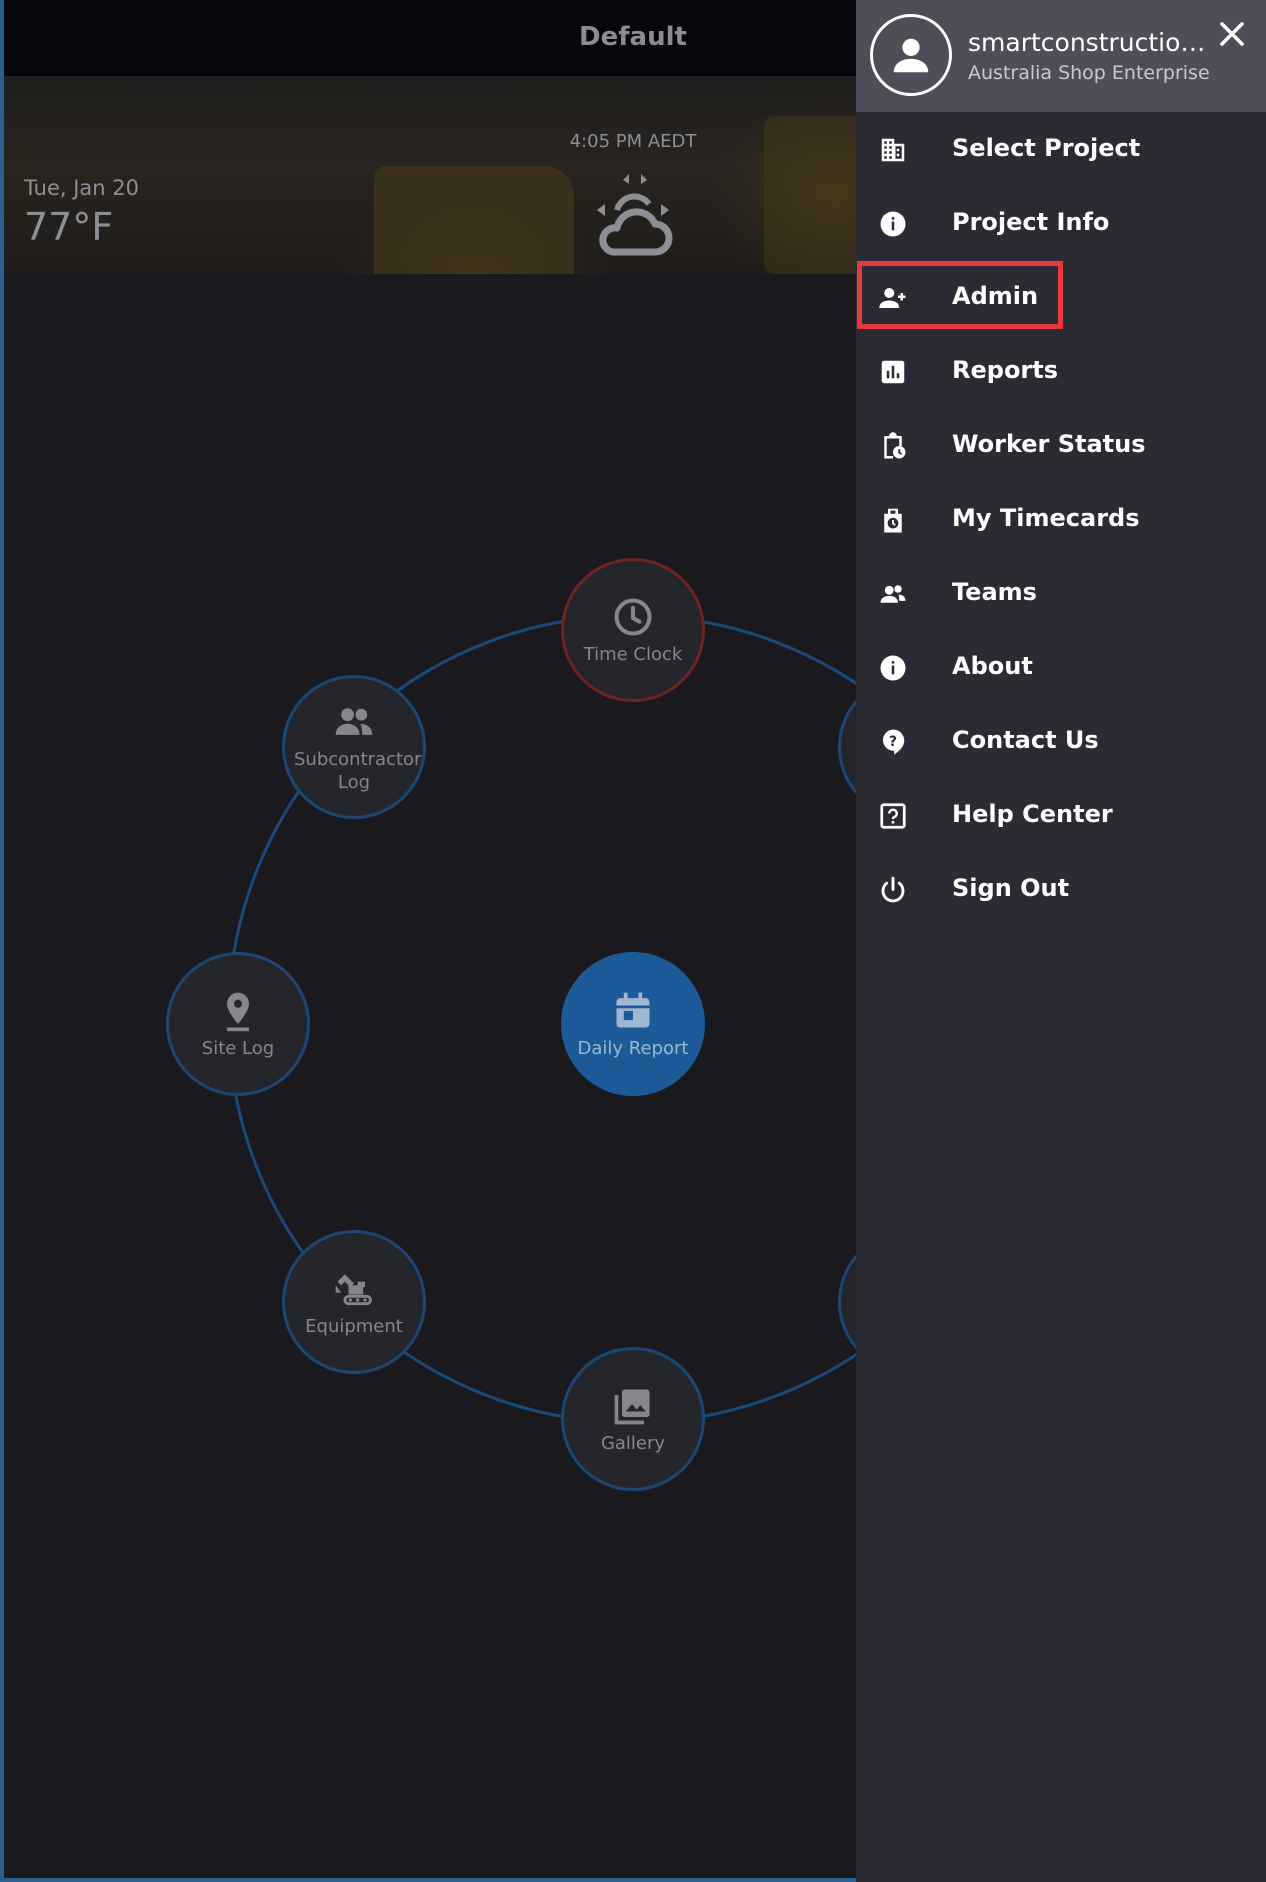  Describe the element at coordinates (238, 1011) in the screenshot. I see `location-pin-icon` at that location.